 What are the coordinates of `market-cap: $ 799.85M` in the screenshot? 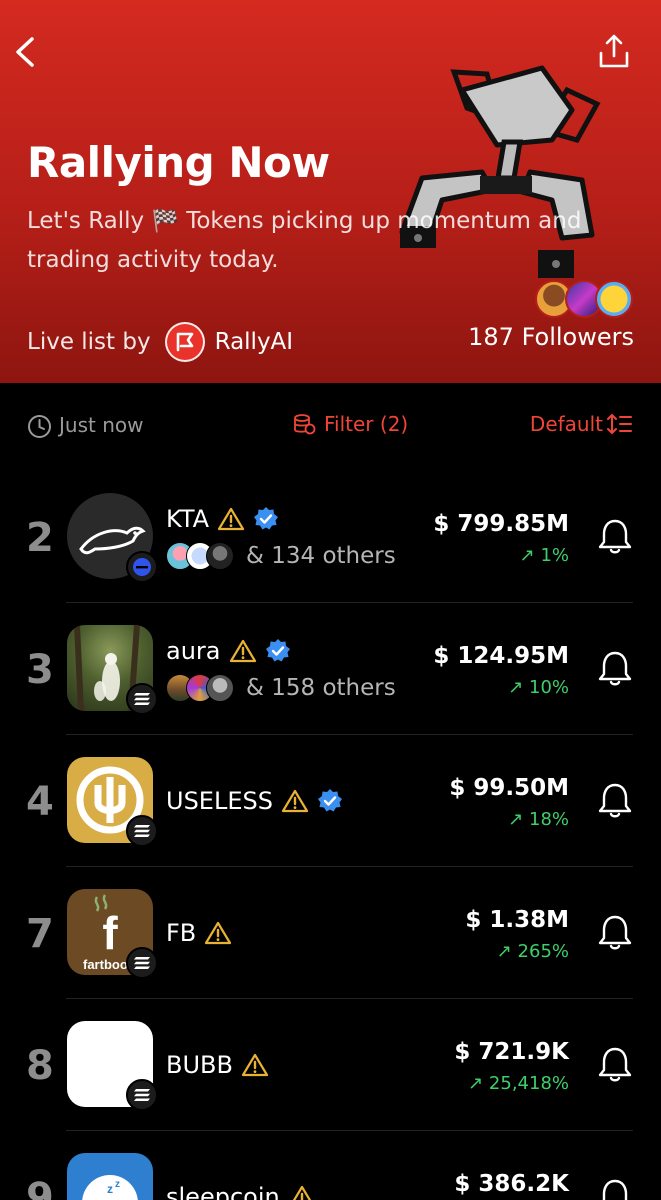 It's located at (501, 524).